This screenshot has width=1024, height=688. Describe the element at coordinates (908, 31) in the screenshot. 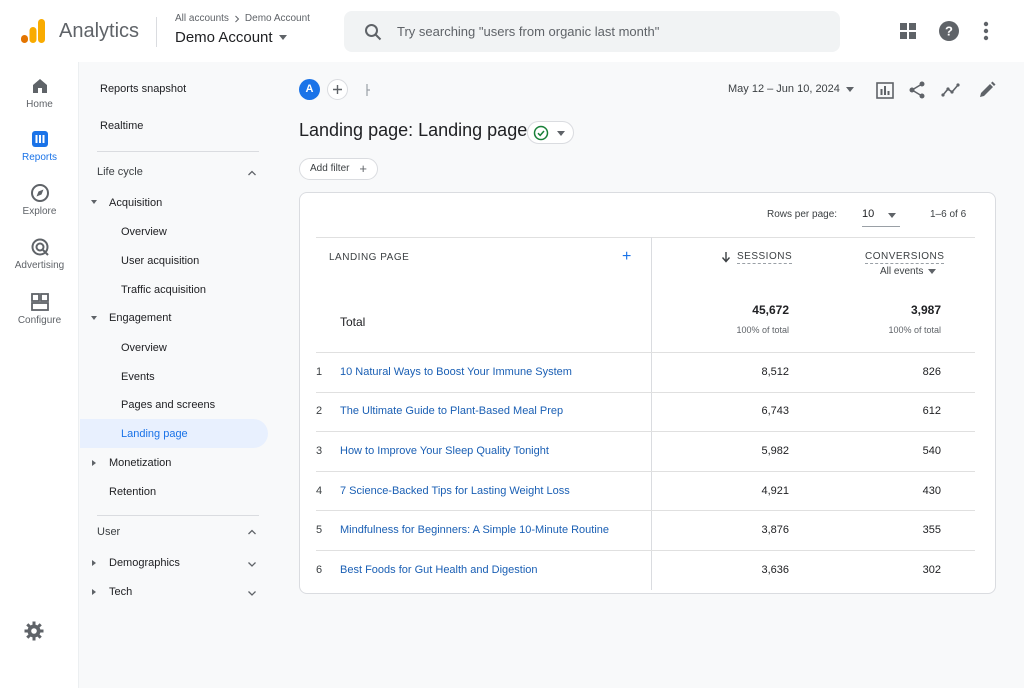

I see `apps-grid-icon` at that location.